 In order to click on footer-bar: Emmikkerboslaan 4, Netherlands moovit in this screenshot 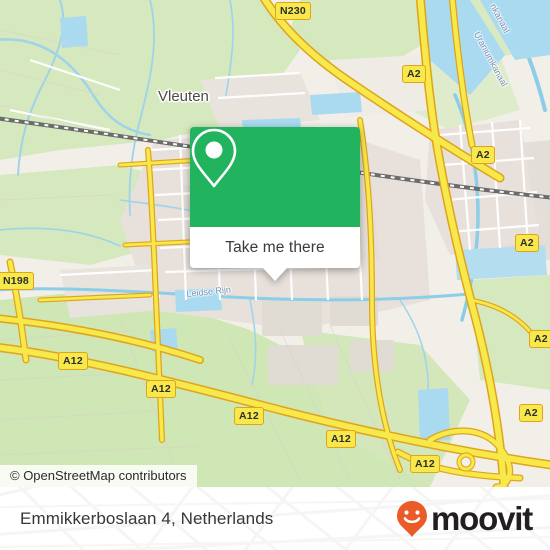, I will do `click(275, 518)`.